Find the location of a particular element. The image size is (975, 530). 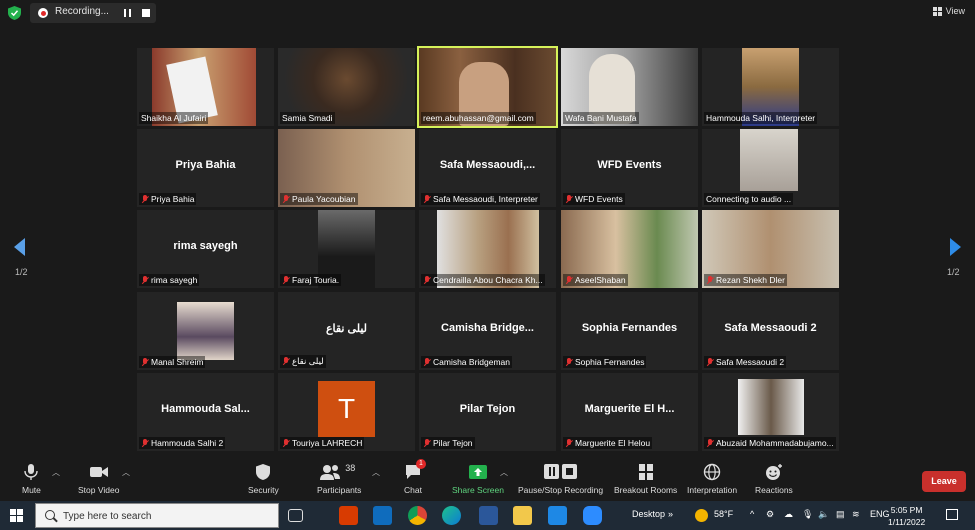

word-app-icon is located at coordinates (488, 515).